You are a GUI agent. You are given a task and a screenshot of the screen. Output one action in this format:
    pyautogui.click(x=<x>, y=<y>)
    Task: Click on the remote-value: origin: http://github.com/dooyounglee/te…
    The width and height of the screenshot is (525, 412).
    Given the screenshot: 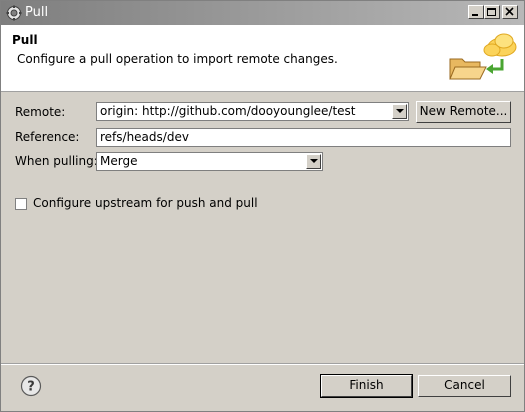 What is the action you would take?
    pyautogui.click(x=228, y=111)
    